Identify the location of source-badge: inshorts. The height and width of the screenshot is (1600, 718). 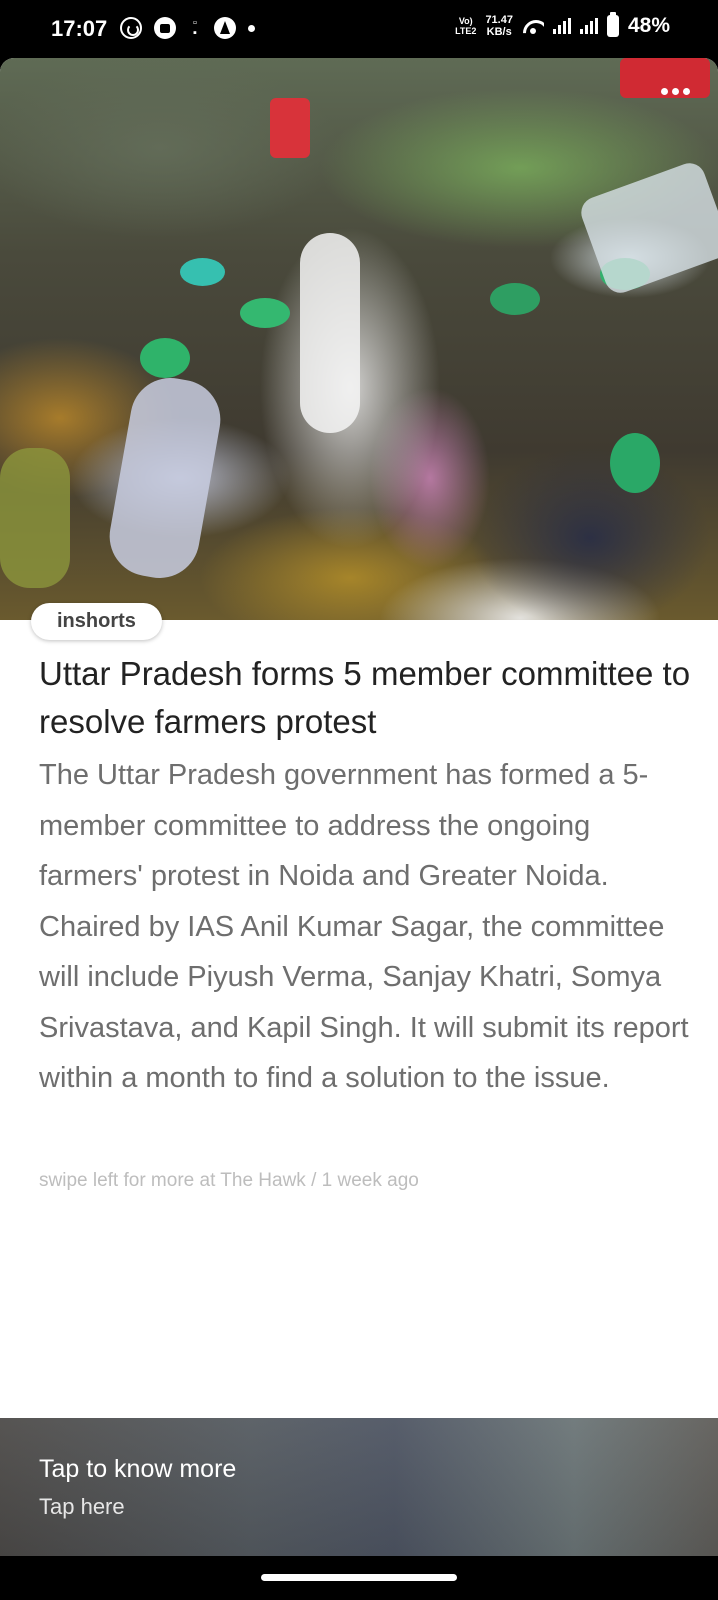
(96, 621).